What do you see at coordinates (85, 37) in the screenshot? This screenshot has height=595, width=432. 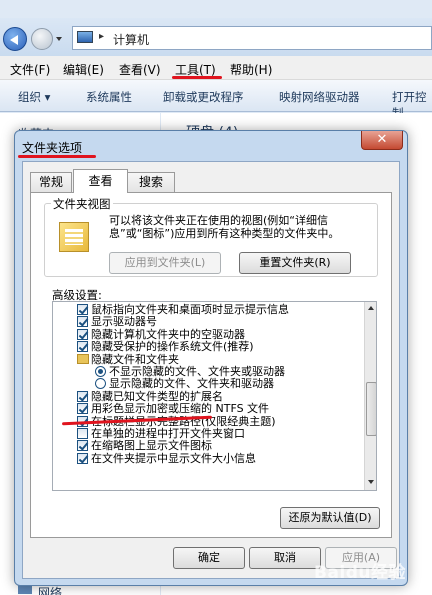 I see `computer-icon` at bounding box center [85, 37].